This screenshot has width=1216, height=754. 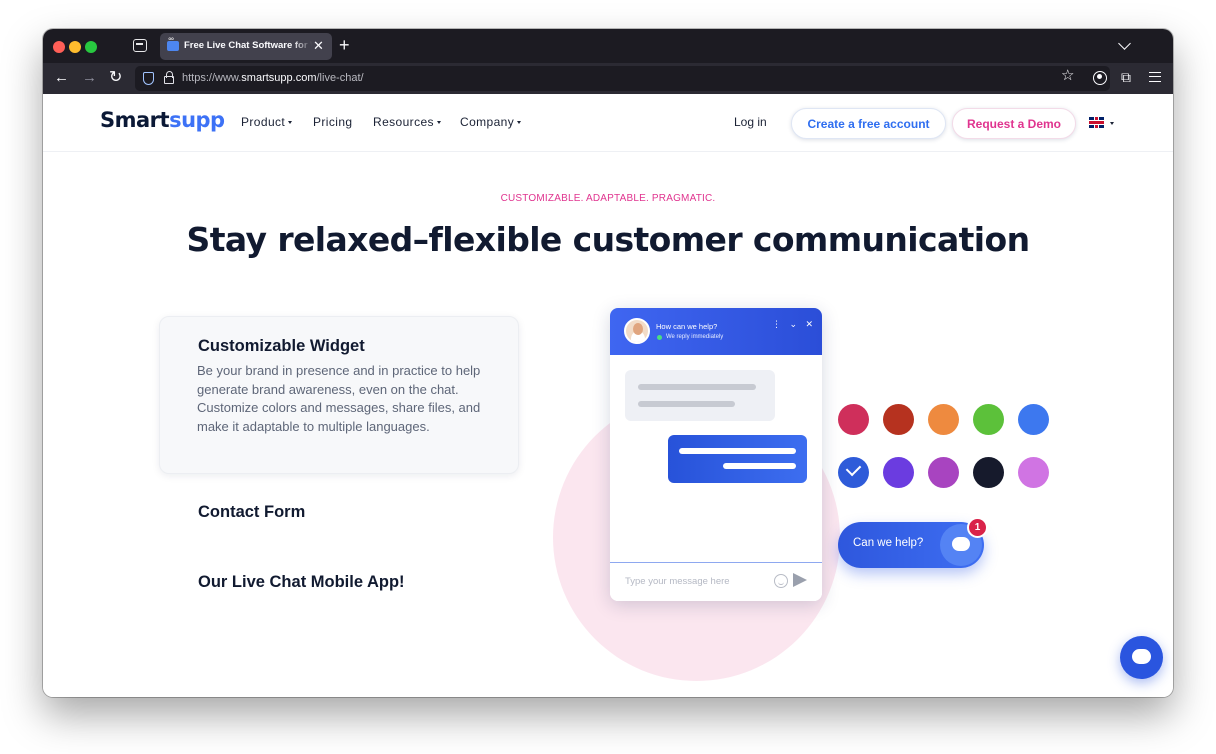 I want to click on feature-title-widget: Customizable Widget, so click(x=281, y=346).